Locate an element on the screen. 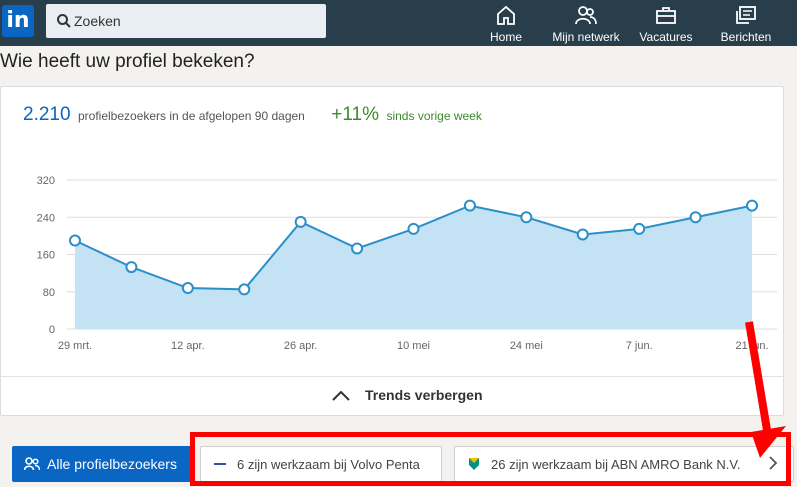 Image resolution: width=797 pixels, height=487 pixels. x-tick-label: 24 mei is located at coordinates (526, 346).